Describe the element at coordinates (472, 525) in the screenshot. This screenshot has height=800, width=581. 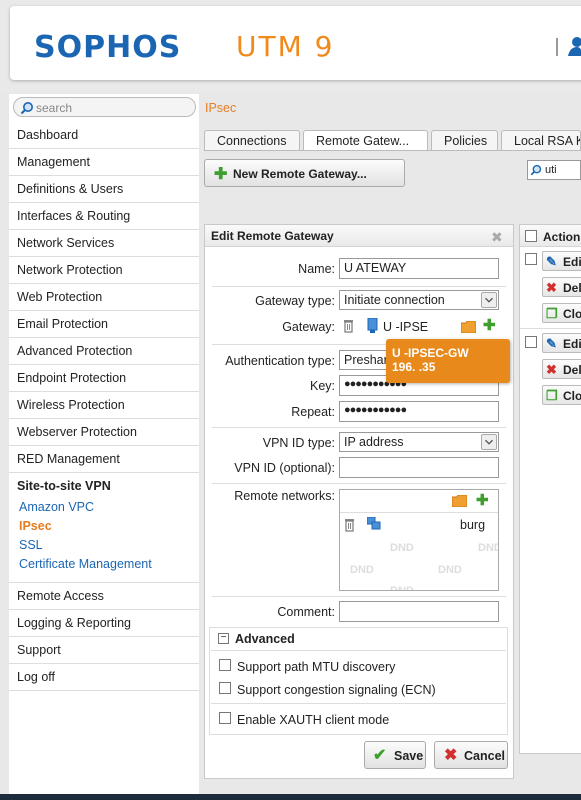
I see `remote-network-item: burg` at that location.